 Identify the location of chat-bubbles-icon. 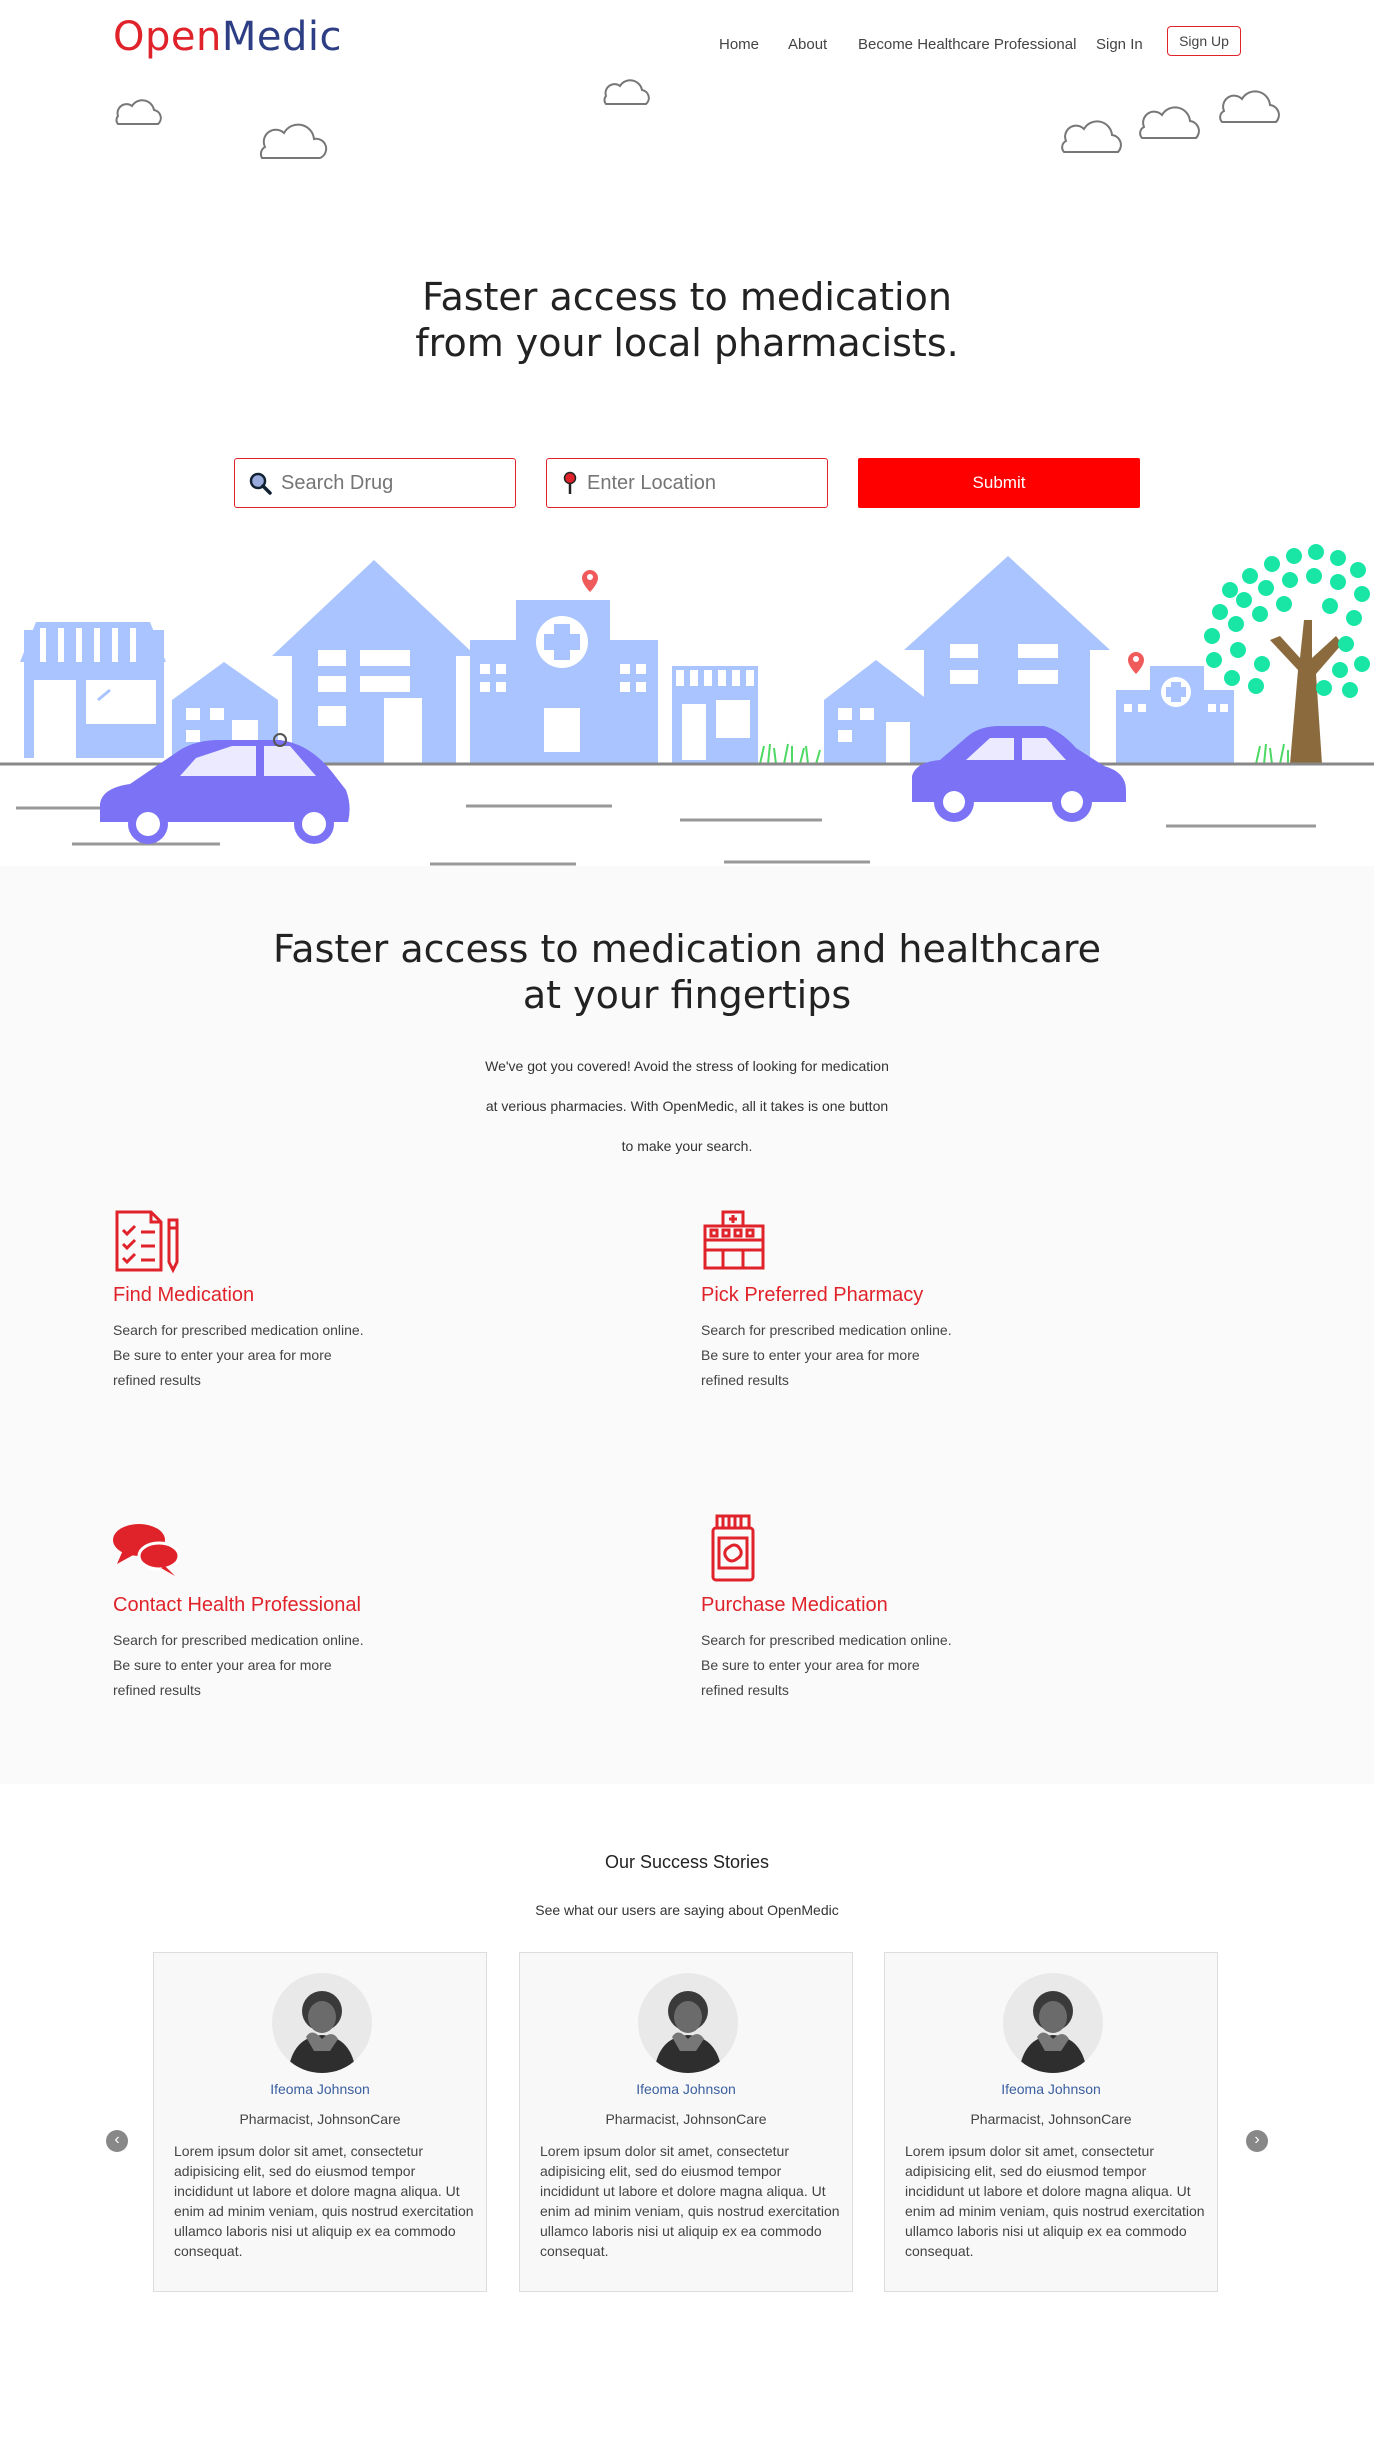
(147, 1550).